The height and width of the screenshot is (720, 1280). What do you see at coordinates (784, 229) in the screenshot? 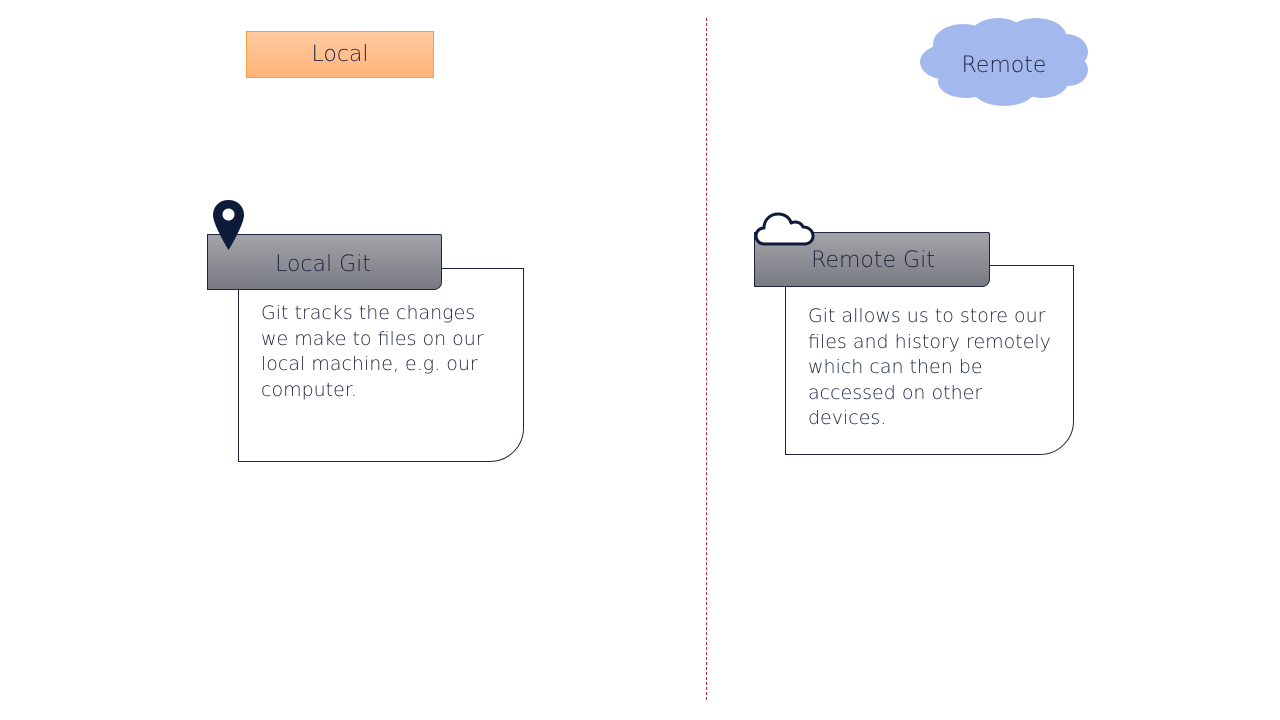
I see `cloud-outline-icon` at bounding box center [784, 229].